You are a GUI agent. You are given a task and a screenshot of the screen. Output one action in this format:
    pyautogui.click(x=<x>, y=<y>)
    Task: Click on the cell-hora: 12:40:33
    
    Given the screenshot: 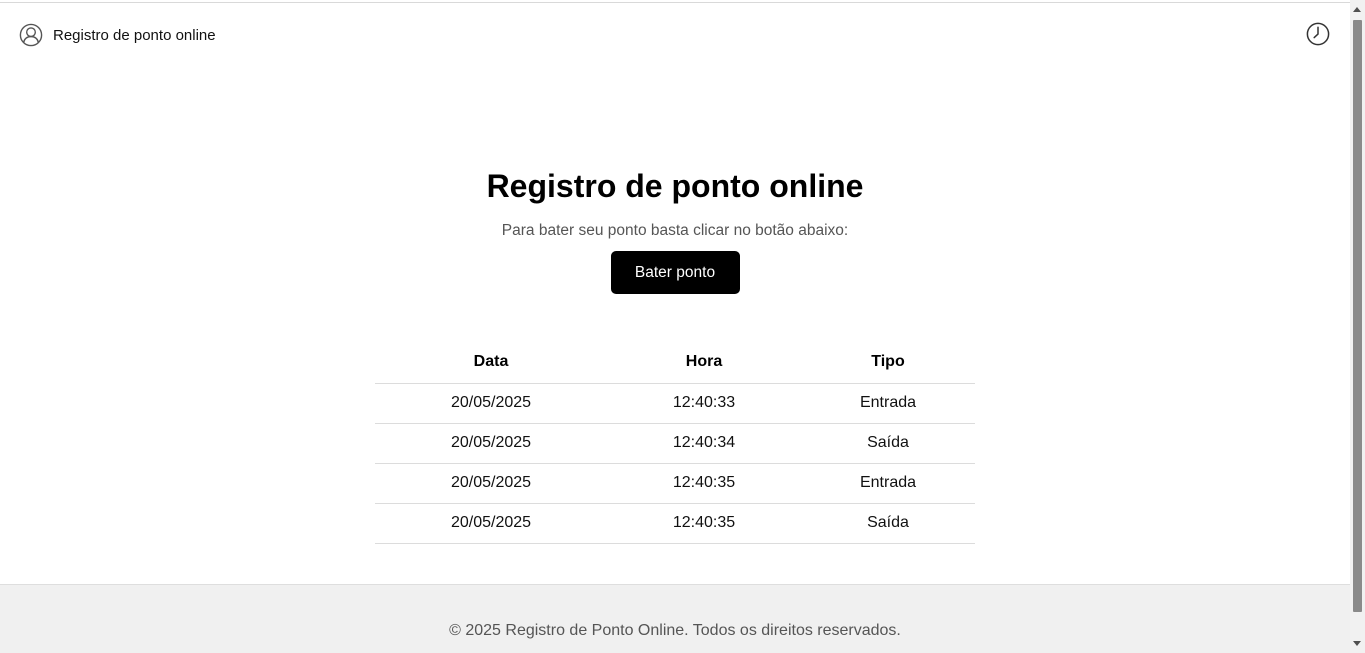 What is the action you would take?
    pyautogui.click(x=704, y=403)
    